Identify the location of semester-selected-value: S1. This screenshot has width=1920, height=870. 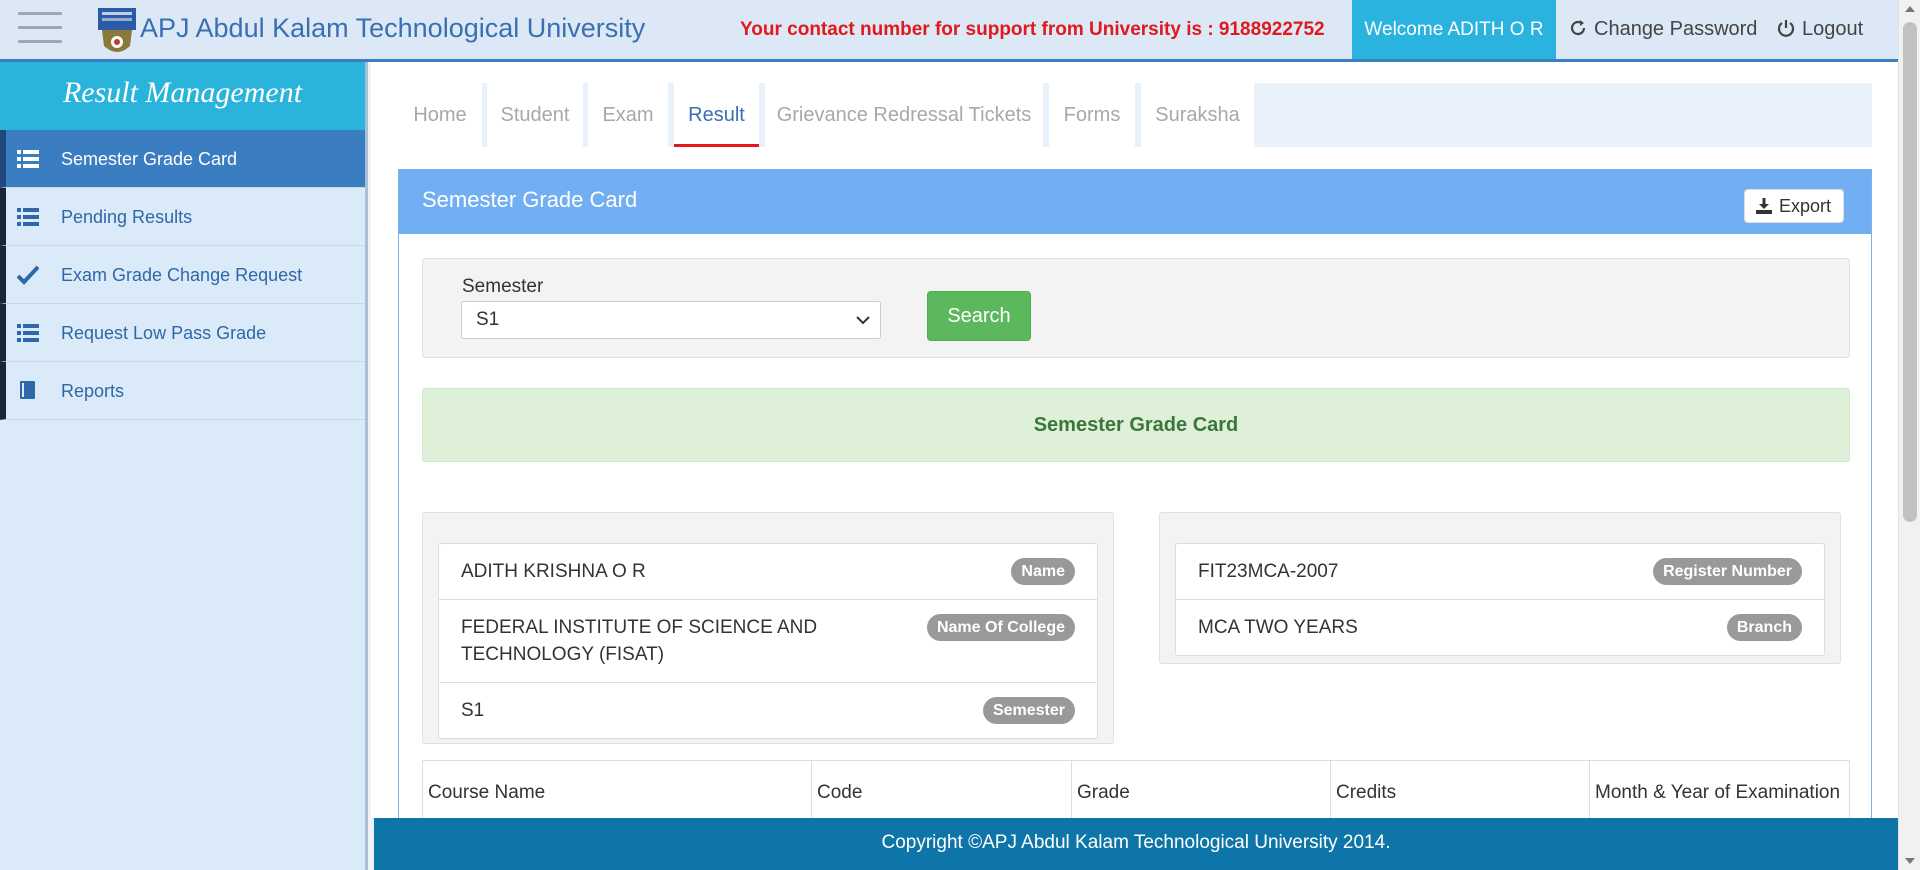
(488, 319).